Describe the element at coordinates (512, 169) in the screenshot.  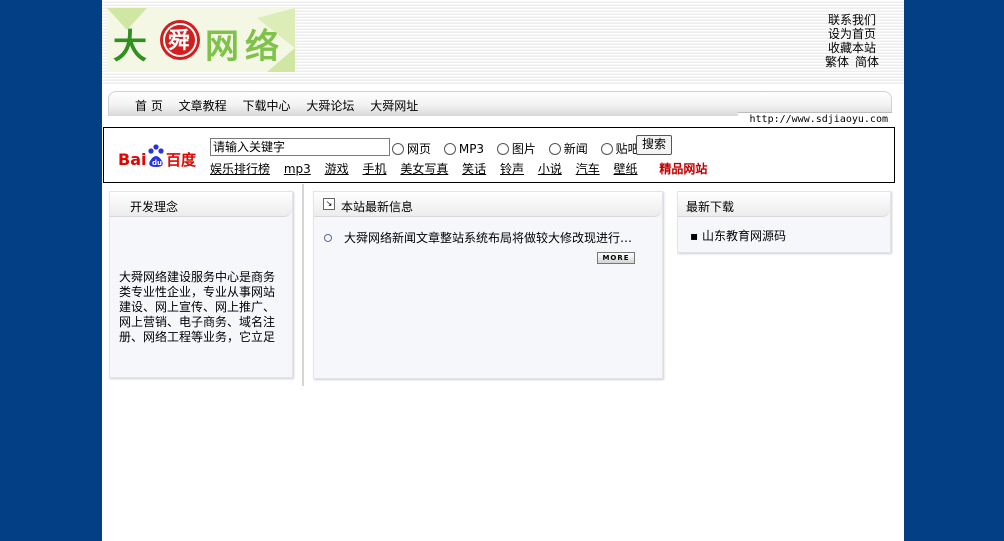
I see `quick-link: 铃声` at that location.